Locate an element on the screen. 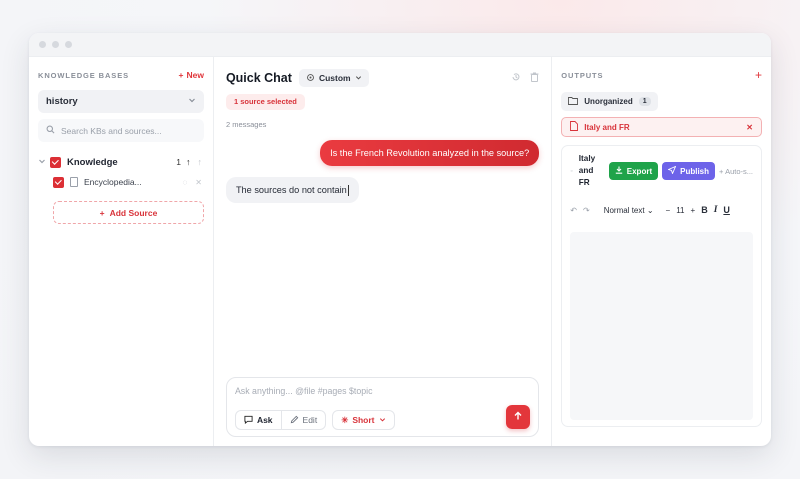  chat-composer: Ask anything... @file #pages $topic Ask is located at coordinates (382, 407).